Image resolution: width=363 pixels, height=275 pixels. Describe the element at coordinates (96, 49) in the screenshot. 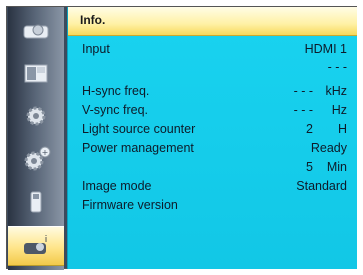

I see `input-label: Input` at that location.